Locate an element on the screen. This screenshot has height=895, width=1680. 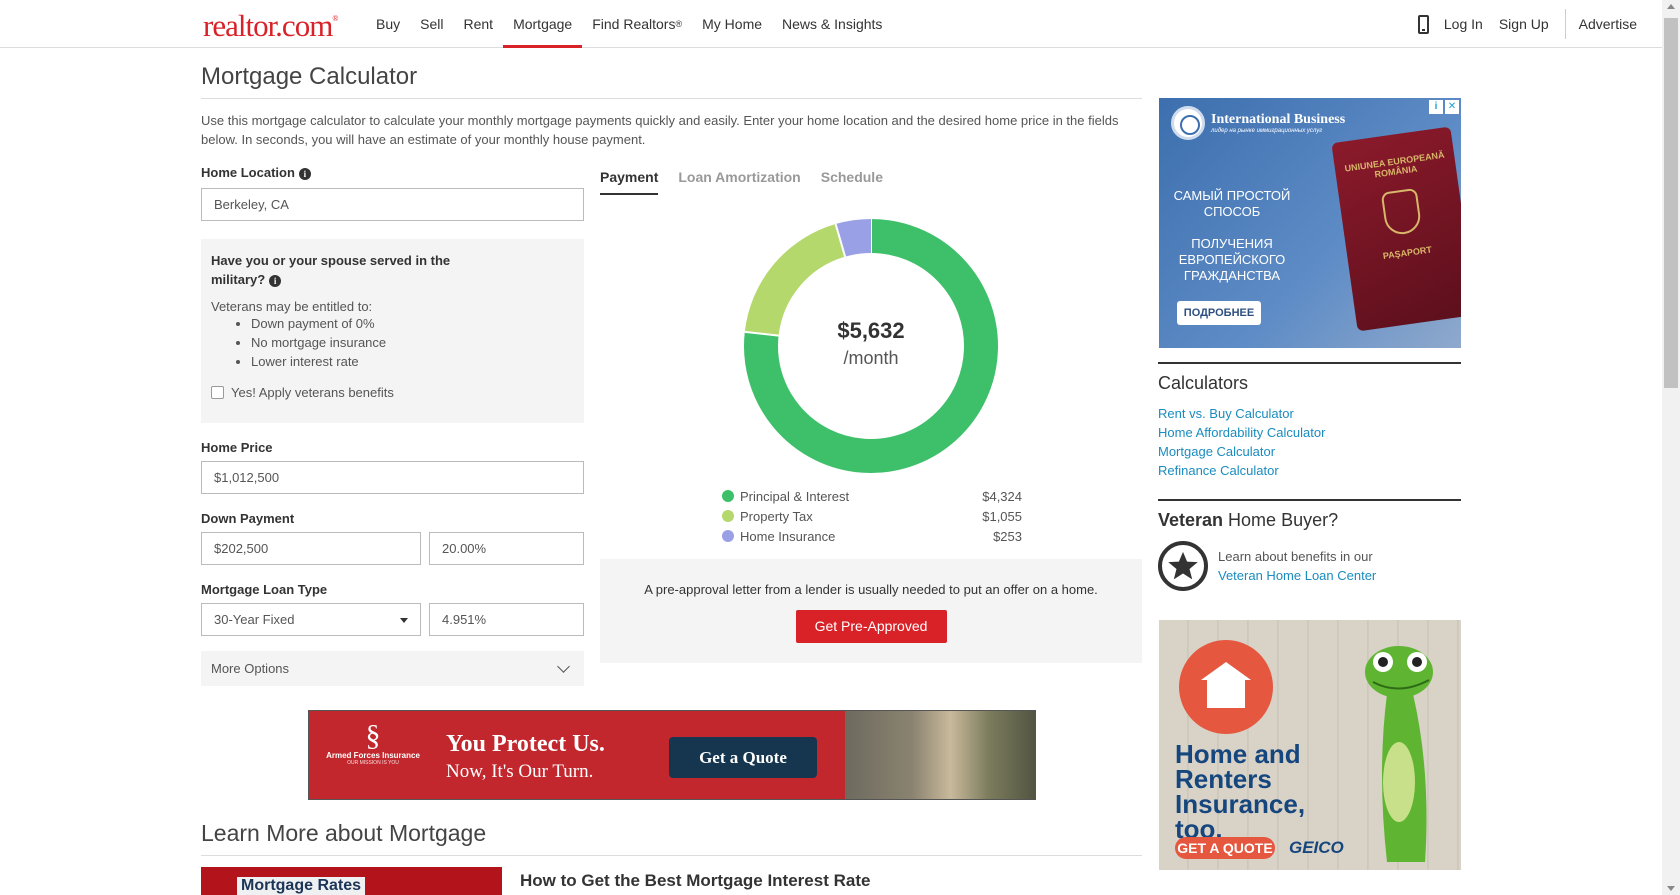
list-item: Lower interest rate is located at coordinates (412, 361).